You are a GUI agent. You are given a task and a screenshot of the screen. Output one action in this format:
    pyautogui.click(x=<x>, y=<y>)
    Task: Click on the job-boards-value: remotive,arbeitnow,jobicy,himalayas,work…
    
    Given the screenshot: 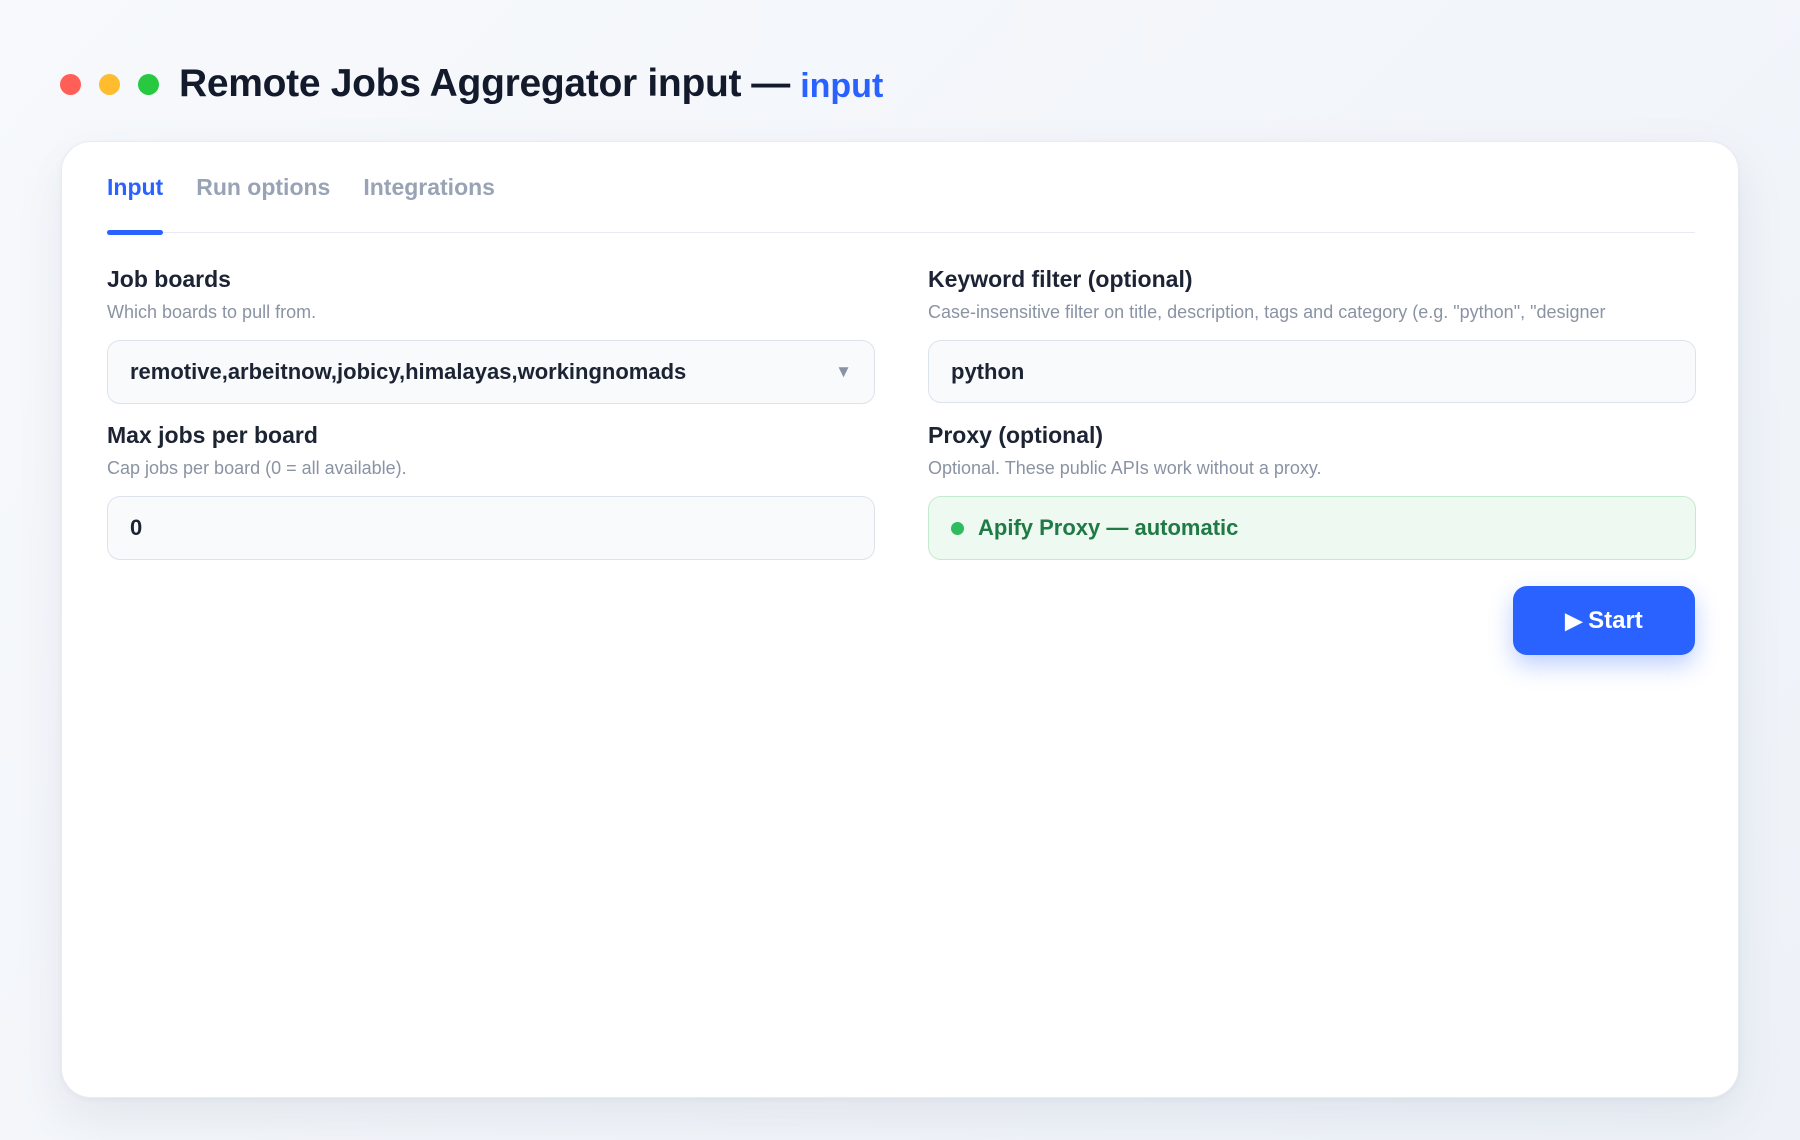 What is the action you would take?
    pyautogui.click(x=408, y=371)
    